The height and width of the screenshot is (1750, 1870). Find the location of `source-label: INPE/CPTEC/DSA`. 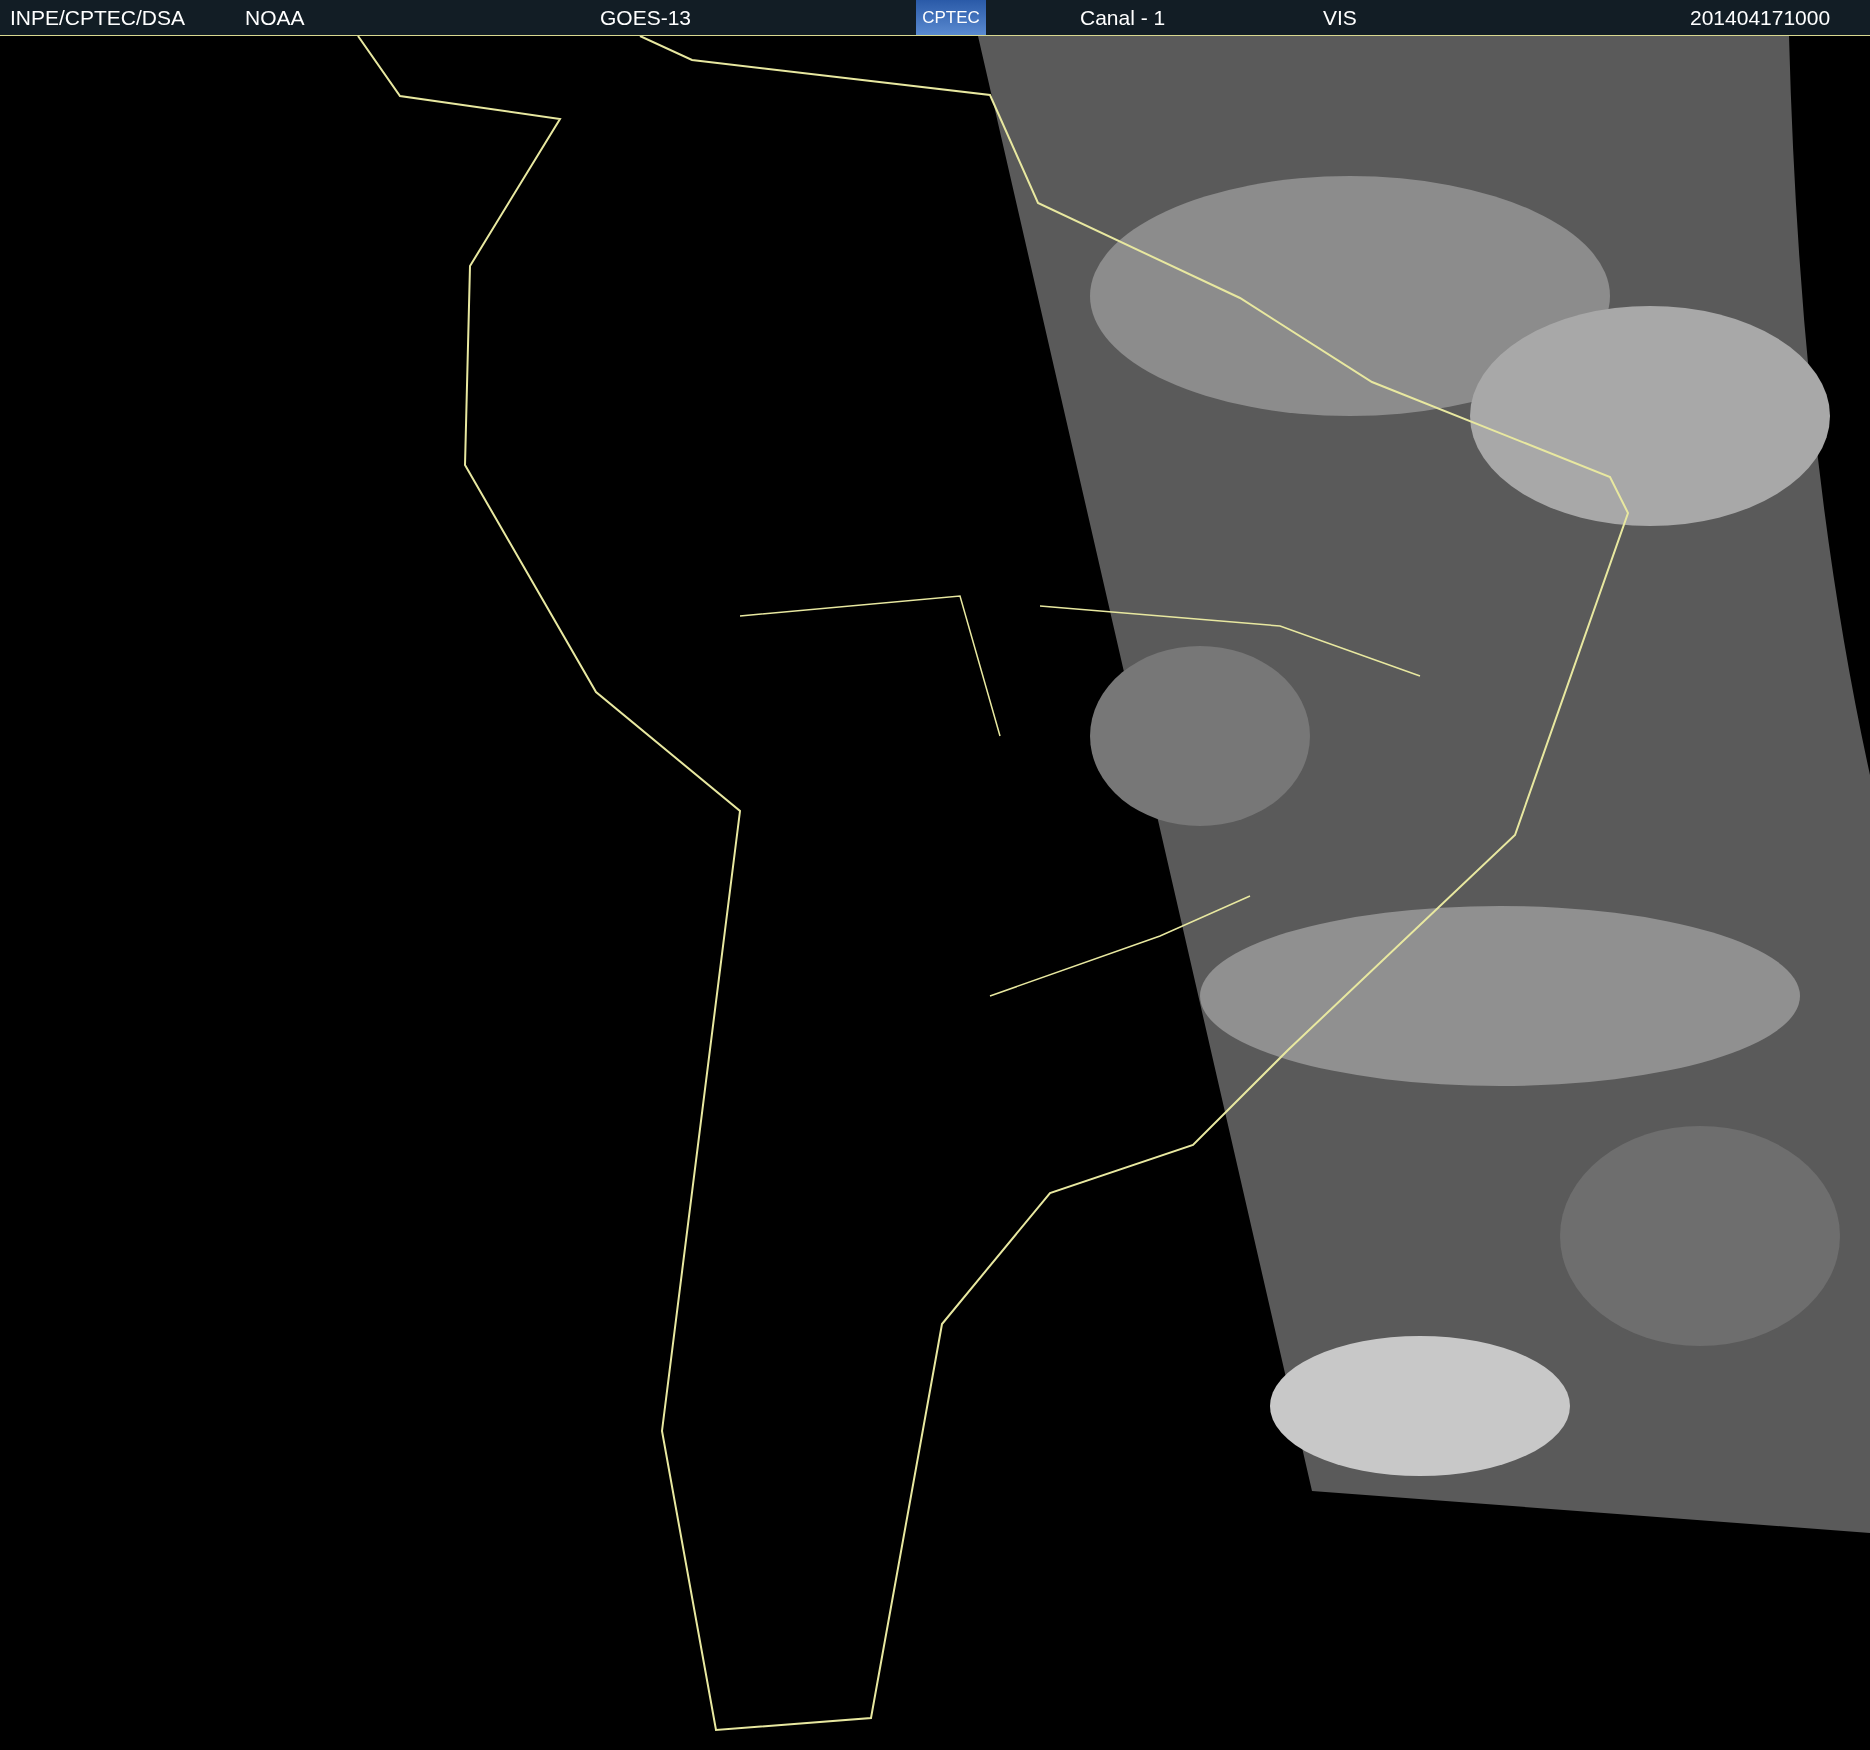

source-label: INPE/CPTEC/DSA is located at coordinates (98, 17).